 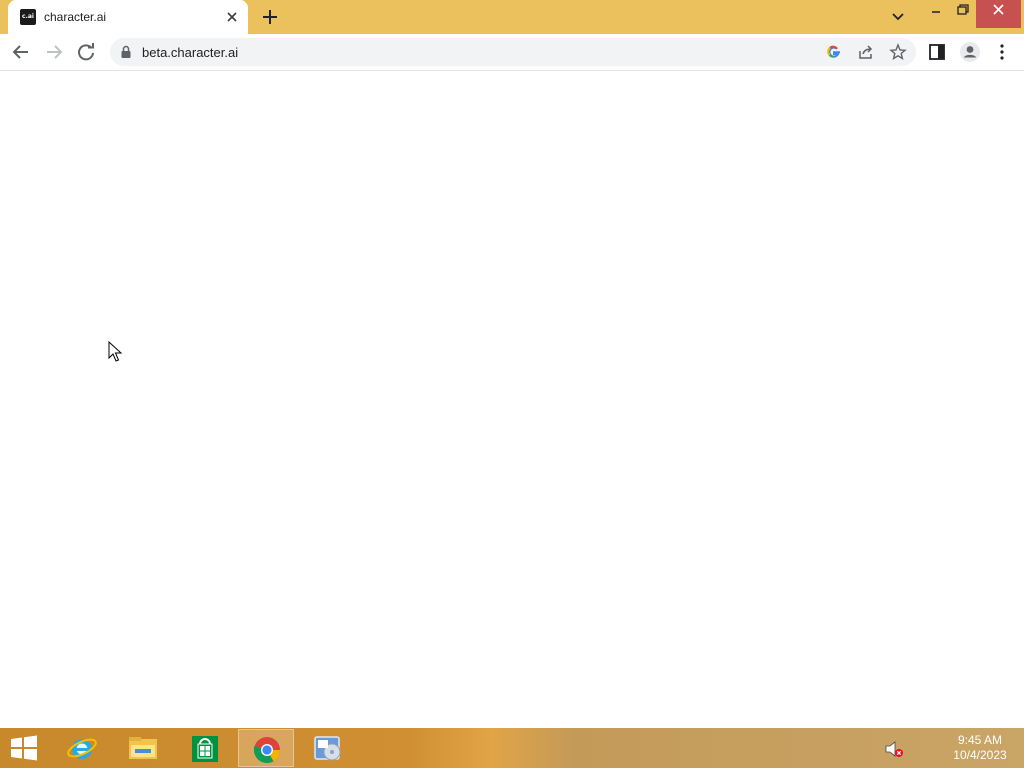 I want to click on tab-close-icon, so click(x=232, y=17).